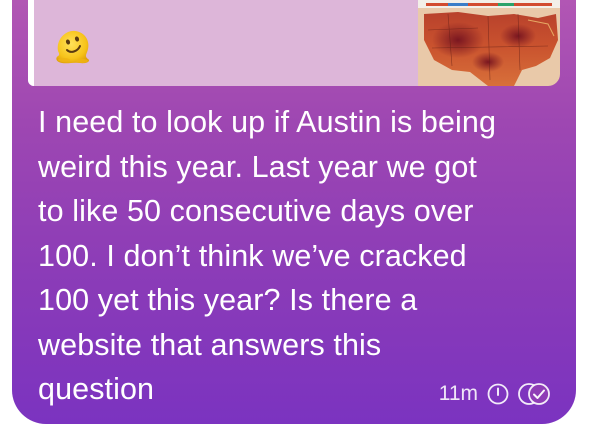 The image size is (600, 438). Describe the element at coordinates (210, 344) in the screenshot. I see `message-line: website that answers this` at that location.